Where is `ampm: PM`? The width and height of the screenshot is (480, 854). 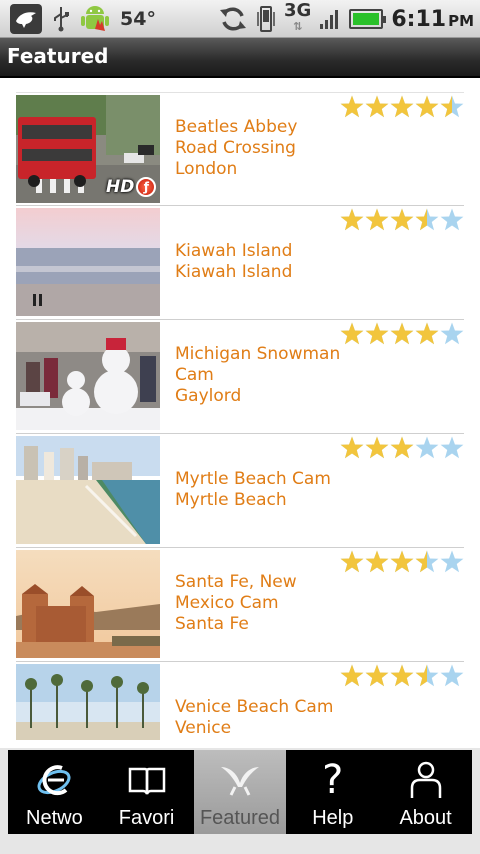
ampm: PM is located at coordinates (461, 20).